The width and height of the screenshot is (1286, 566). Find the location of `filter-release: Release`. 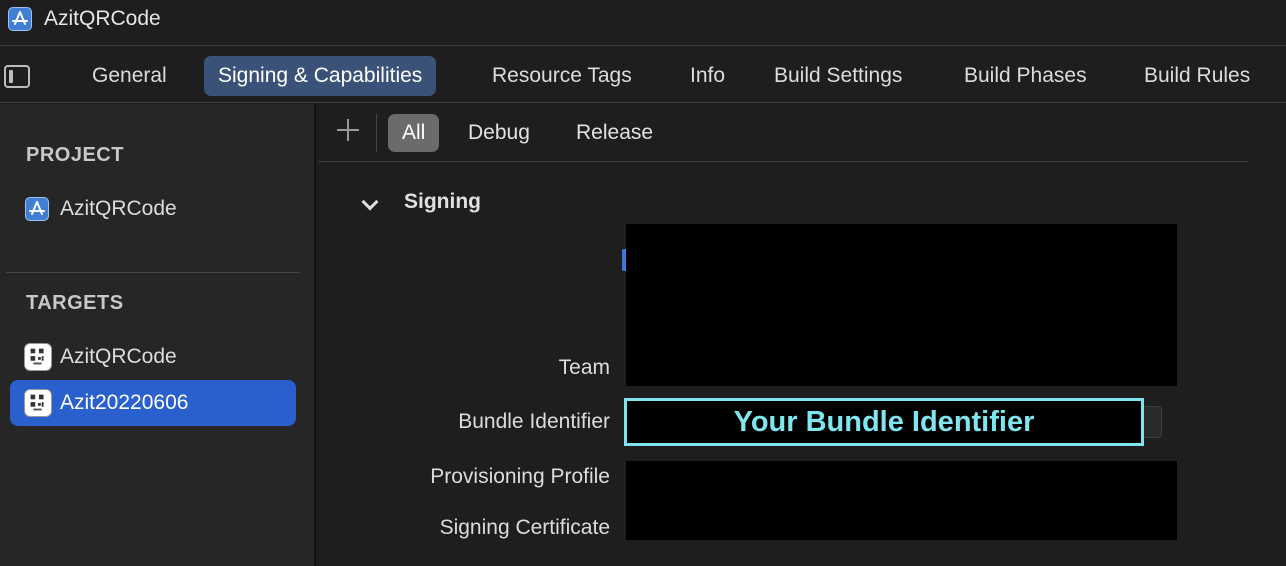

filter-release: Release is located at coordinates (614, 133).